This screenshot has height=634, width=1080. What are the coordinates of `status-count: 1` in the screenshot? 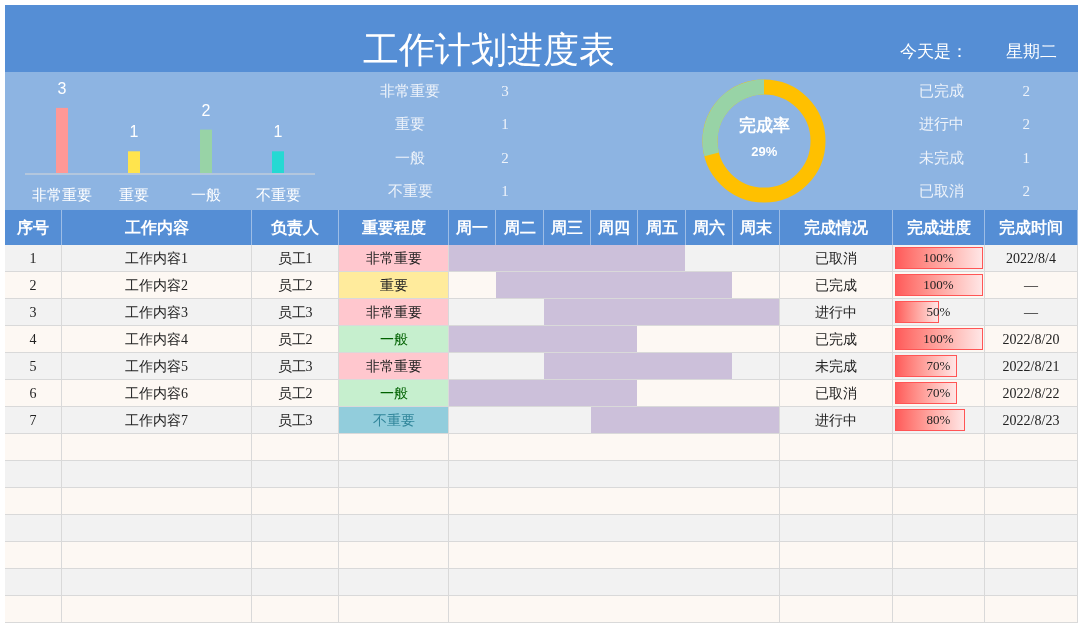 It's located at (1026, 158).